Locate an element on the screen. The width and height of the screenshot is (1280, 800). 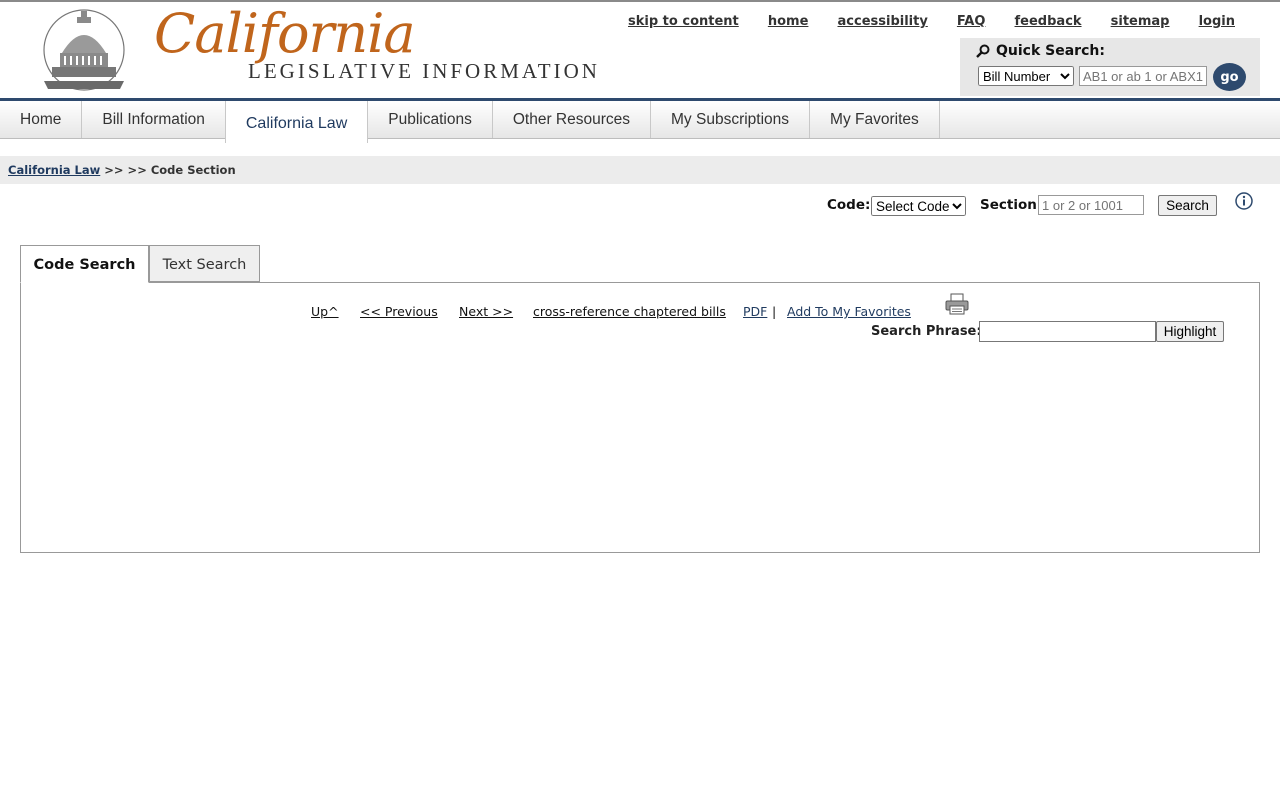
previous-link: << Previous is located at coordinates (399, 311).